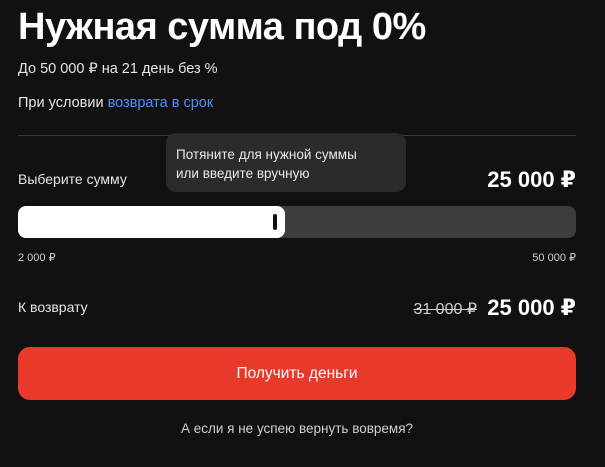  What do you see at coordinates (243, 173) in the screenshot?
I see `tooltip-line-2: или введите вручную` at bounding box center [243, 173].